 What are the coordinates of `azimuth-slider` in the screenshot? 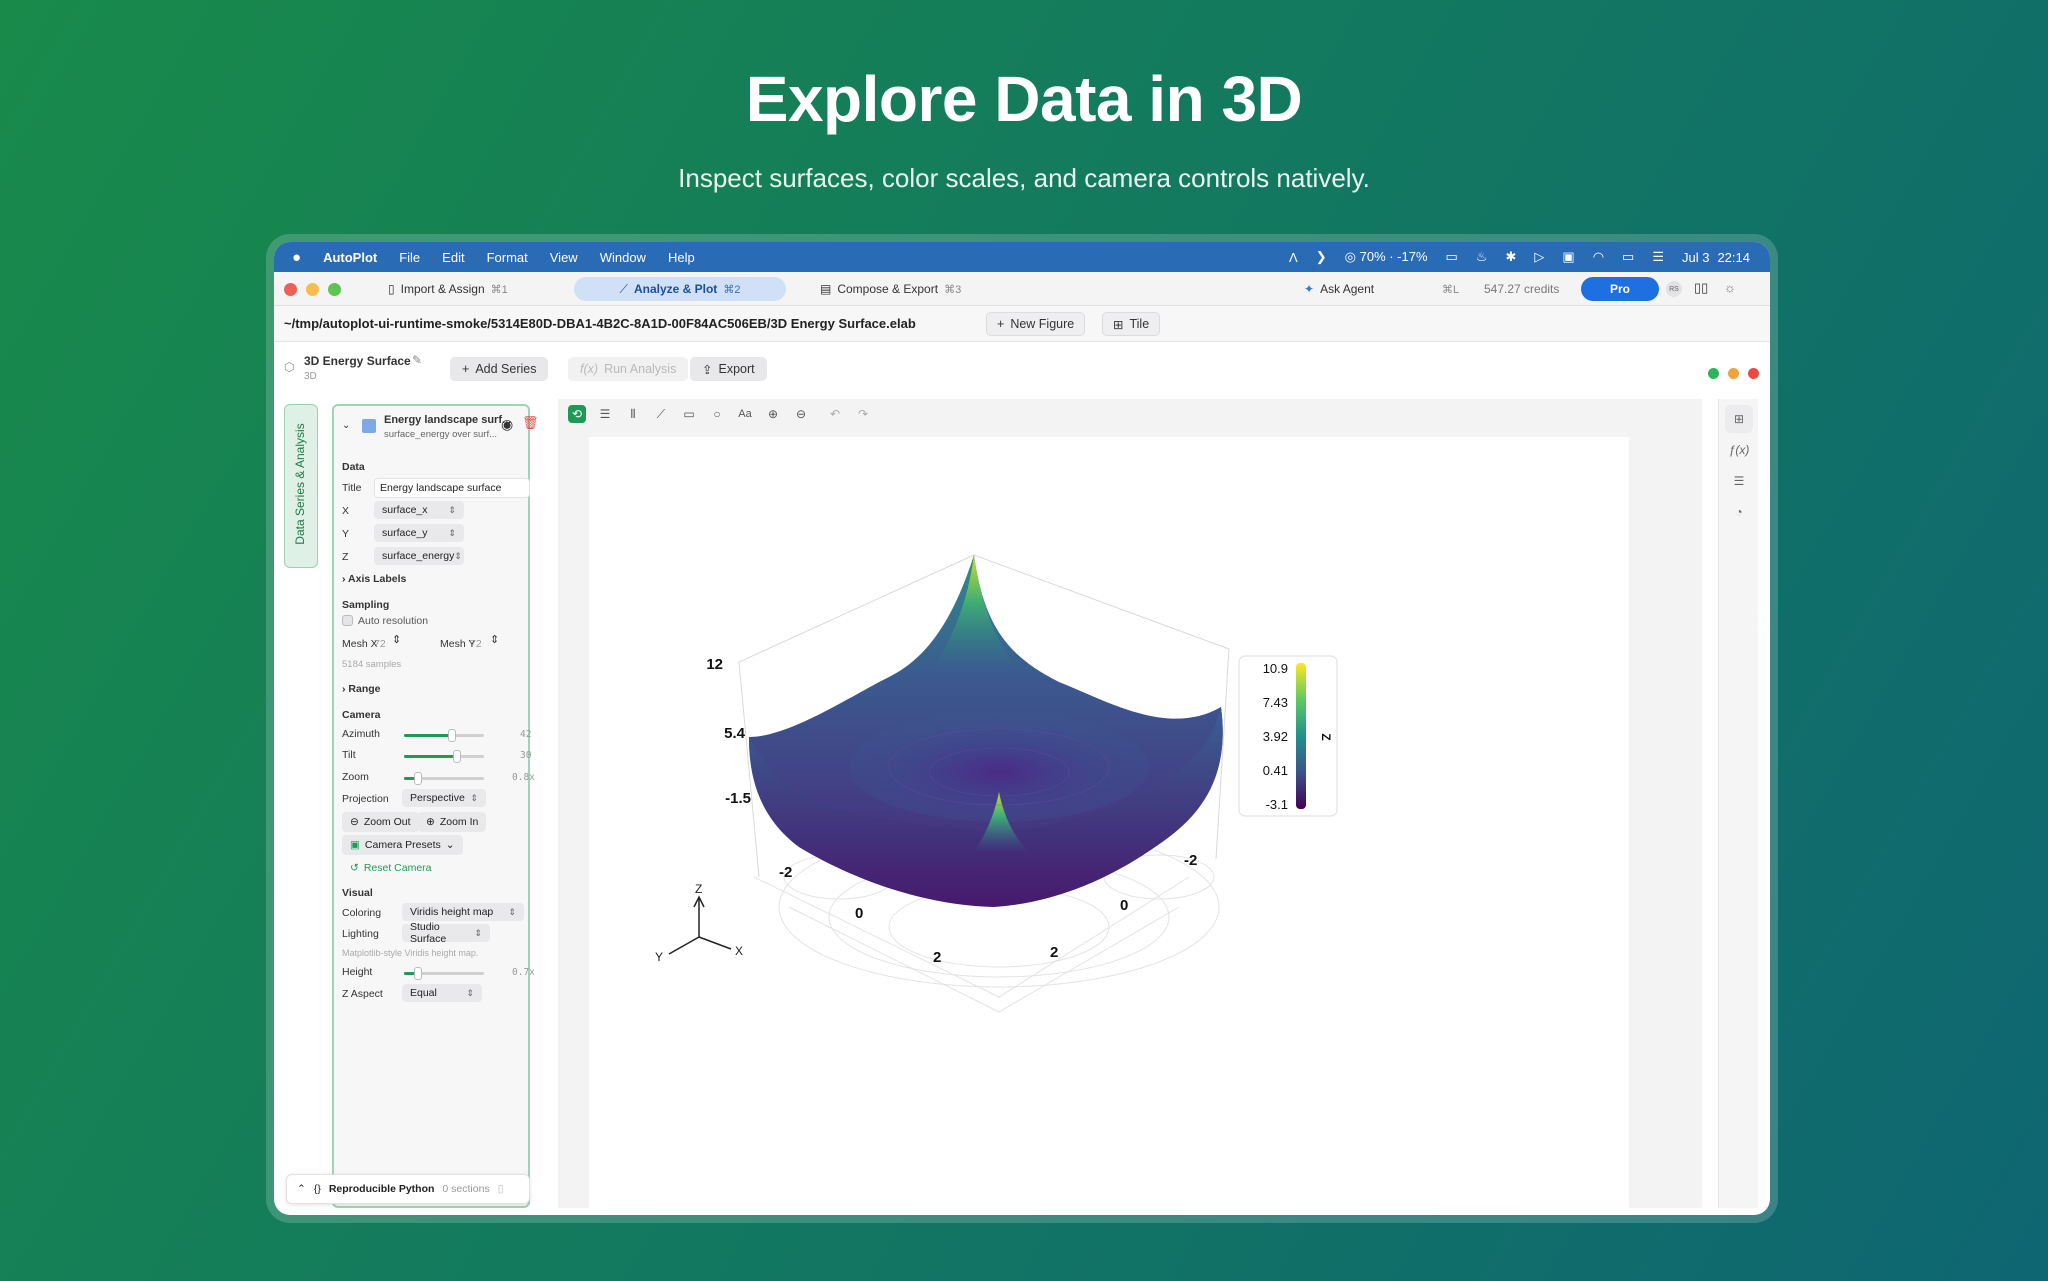 It's located at (444, 735).